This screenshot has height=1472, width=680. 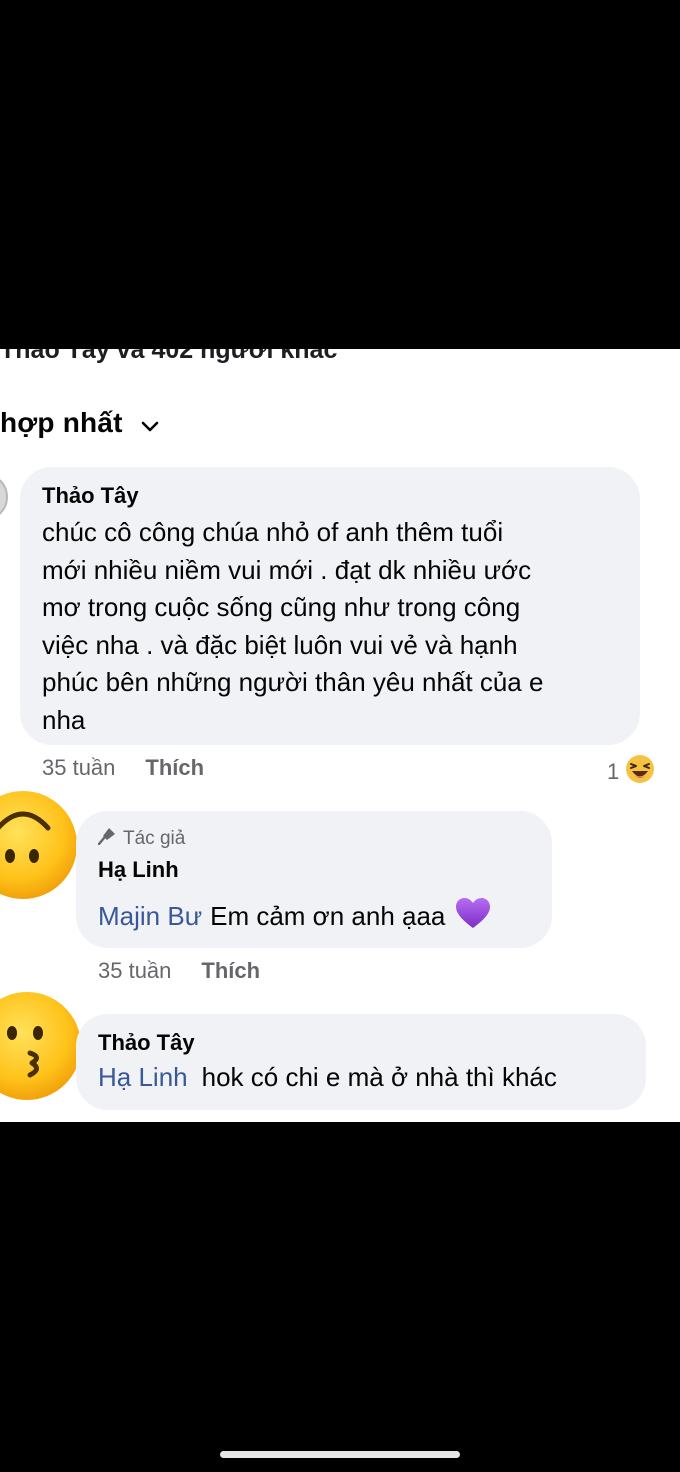 What do you see at coordinates (64, 719) in the screenshot?
I see `comment-text-line: nha` at bounding box center [64, 719].